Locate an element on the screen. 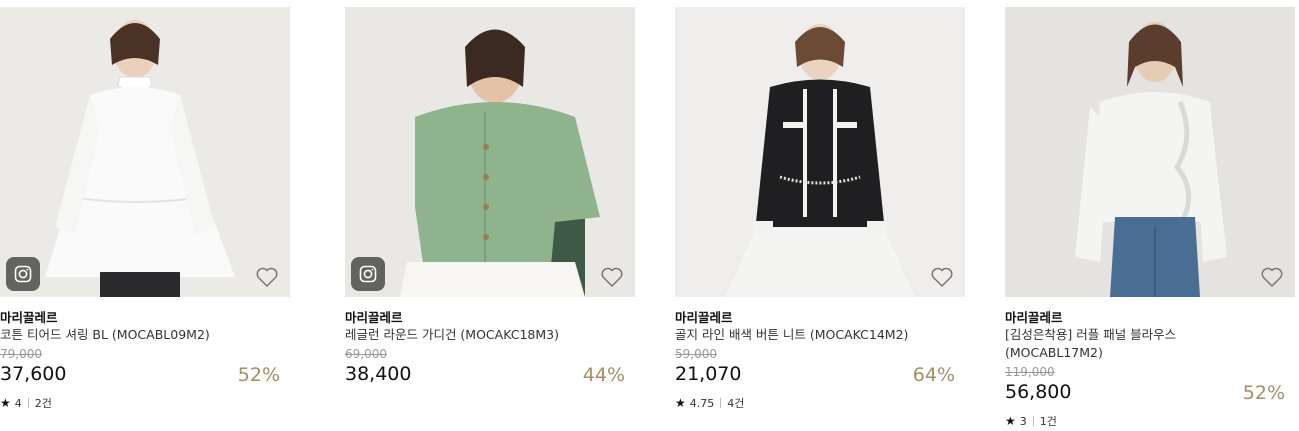 This screenshot has height=431, width=1299. product-name: [김성은착용] 러플 패널 블라우스 (MOCABL17M2) is located at coordinates (1140, 344).